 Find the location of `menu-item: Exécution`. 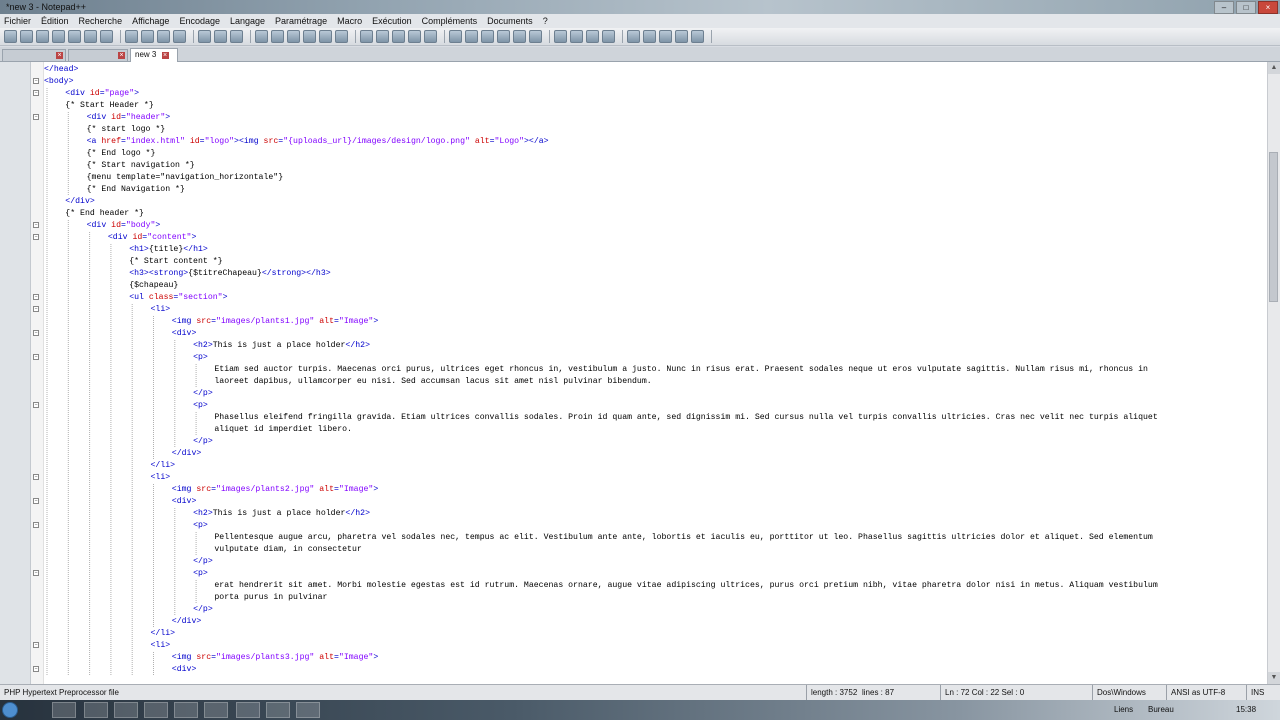

menu-item: Exécution is located at coordinates (392, 21).